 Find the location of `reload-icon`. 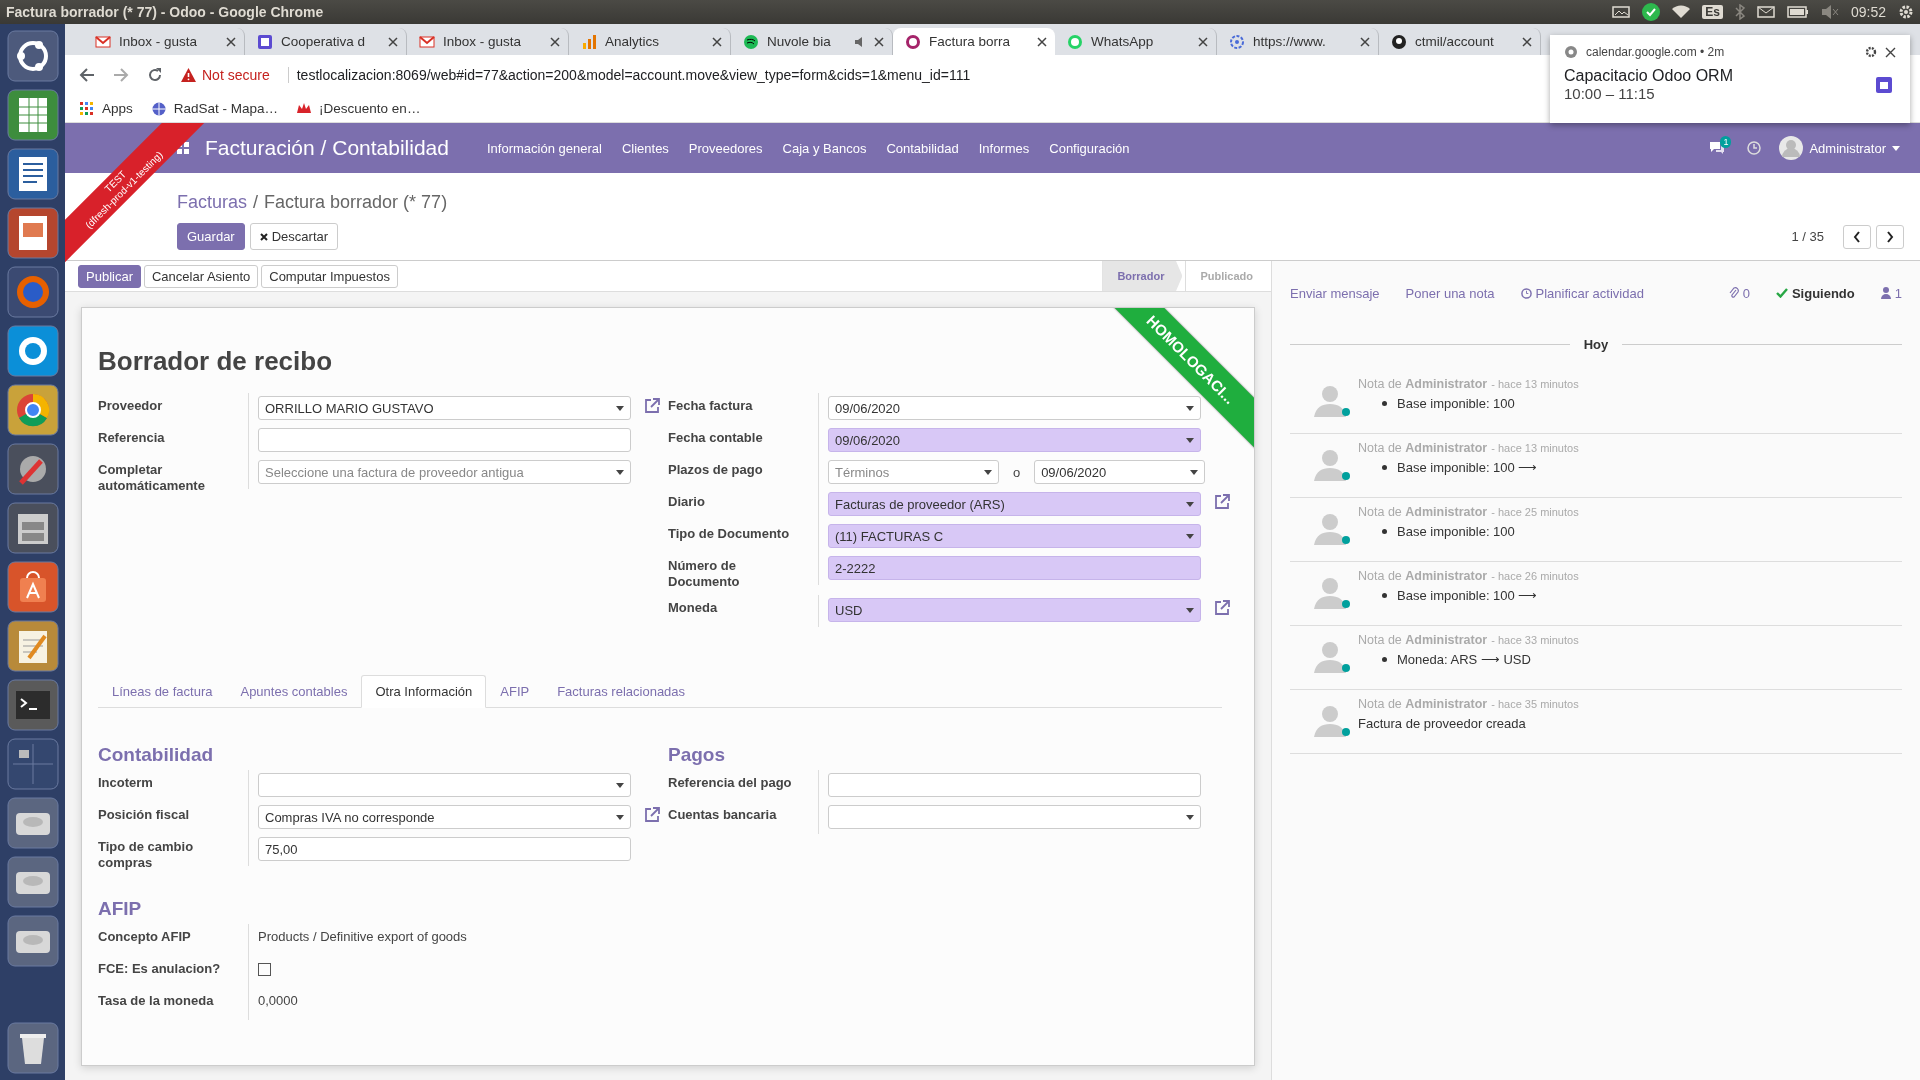

reload-icon is located at coordinates (155, 74).